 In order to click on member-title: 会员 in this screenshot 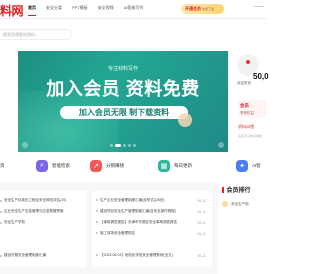, I will do `click(244, 105)`.